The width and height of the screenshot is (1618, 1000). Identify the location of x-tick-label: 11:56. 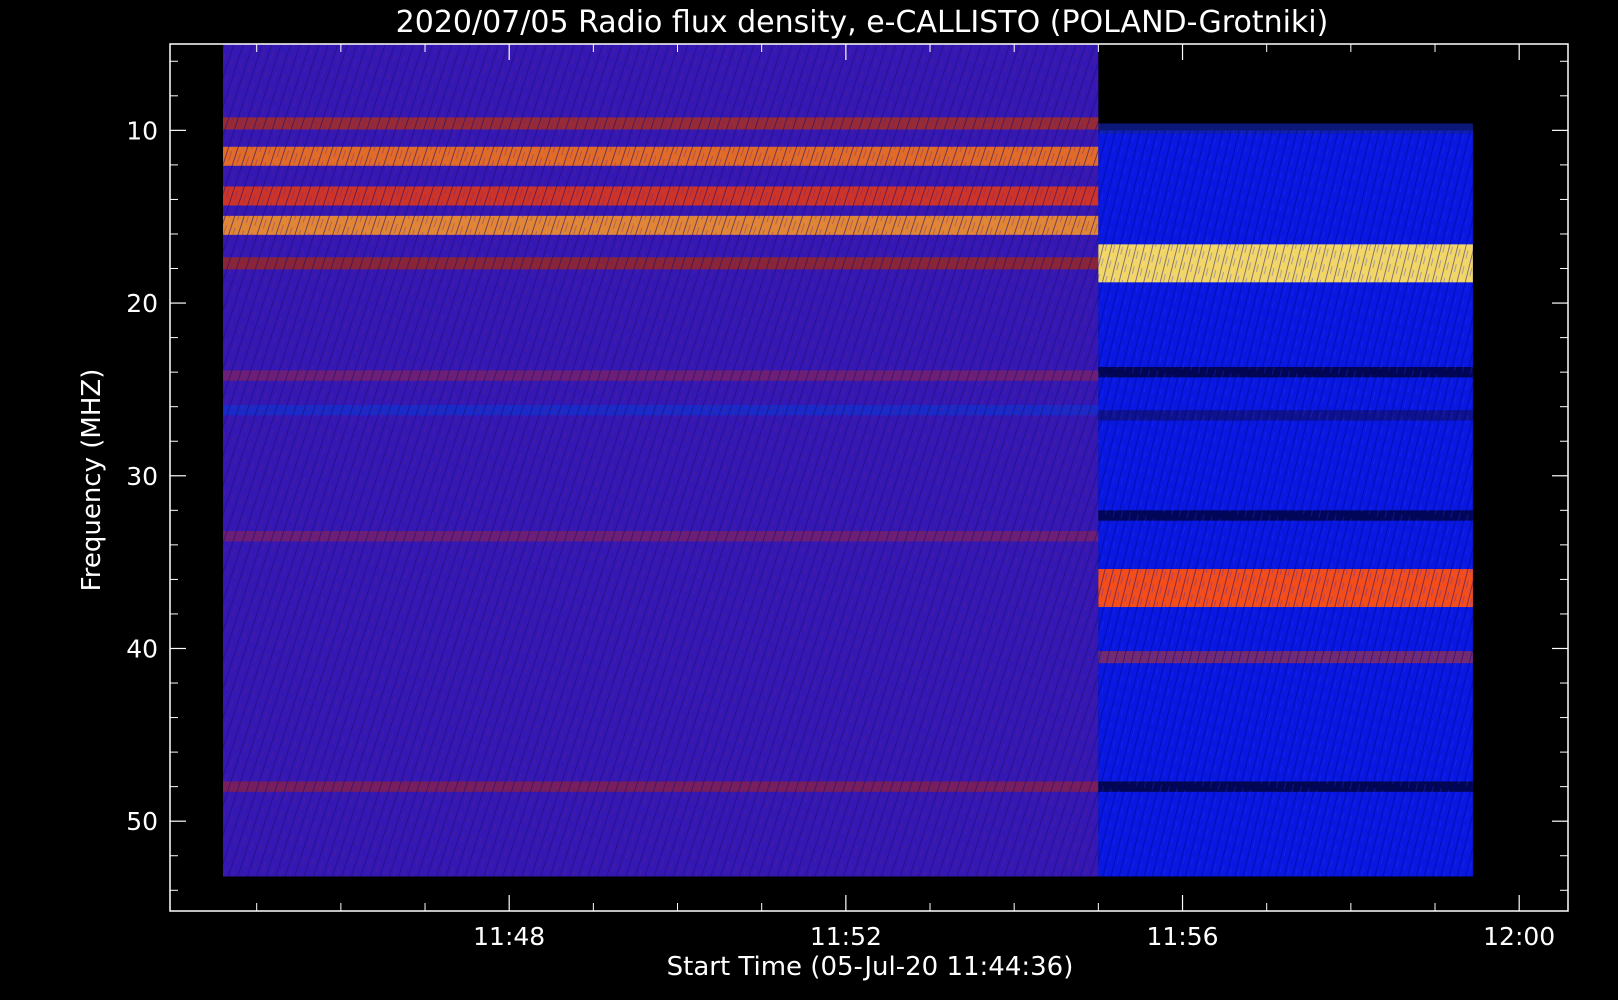
(1182, 936).